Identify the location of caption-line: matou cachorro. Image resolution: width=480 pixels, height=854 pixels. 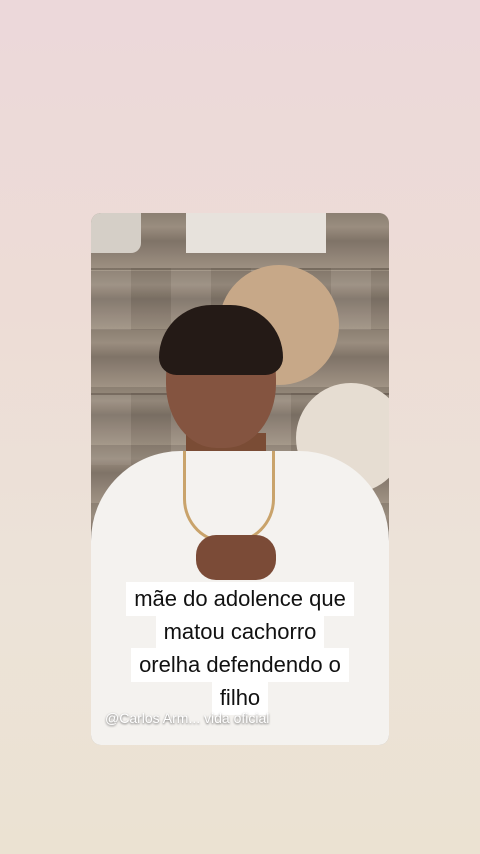
(240, 632).